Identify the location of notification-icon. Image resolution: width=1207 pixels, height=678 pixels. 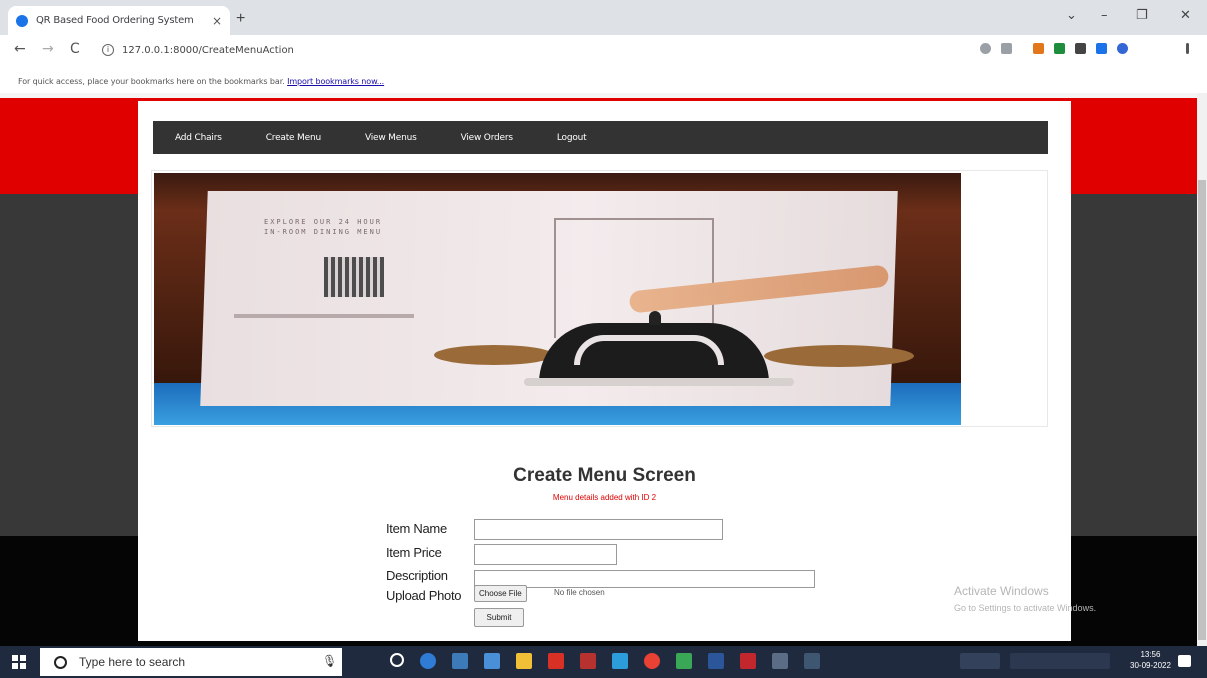
(1184, 661).